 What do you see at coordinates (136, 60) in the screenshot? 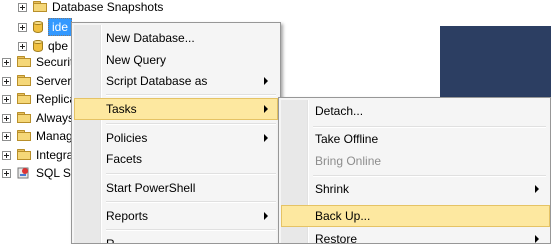
I see `menu-item-label: New Query` at bounding box center [136, 60].